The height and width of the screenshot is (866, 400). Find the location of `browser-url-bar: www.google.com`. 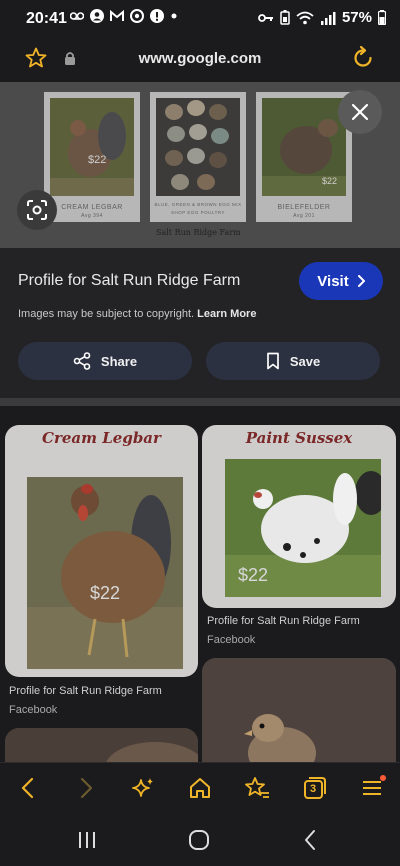

browser-url-bar: www.google.com is located at coordinates (200, 60).